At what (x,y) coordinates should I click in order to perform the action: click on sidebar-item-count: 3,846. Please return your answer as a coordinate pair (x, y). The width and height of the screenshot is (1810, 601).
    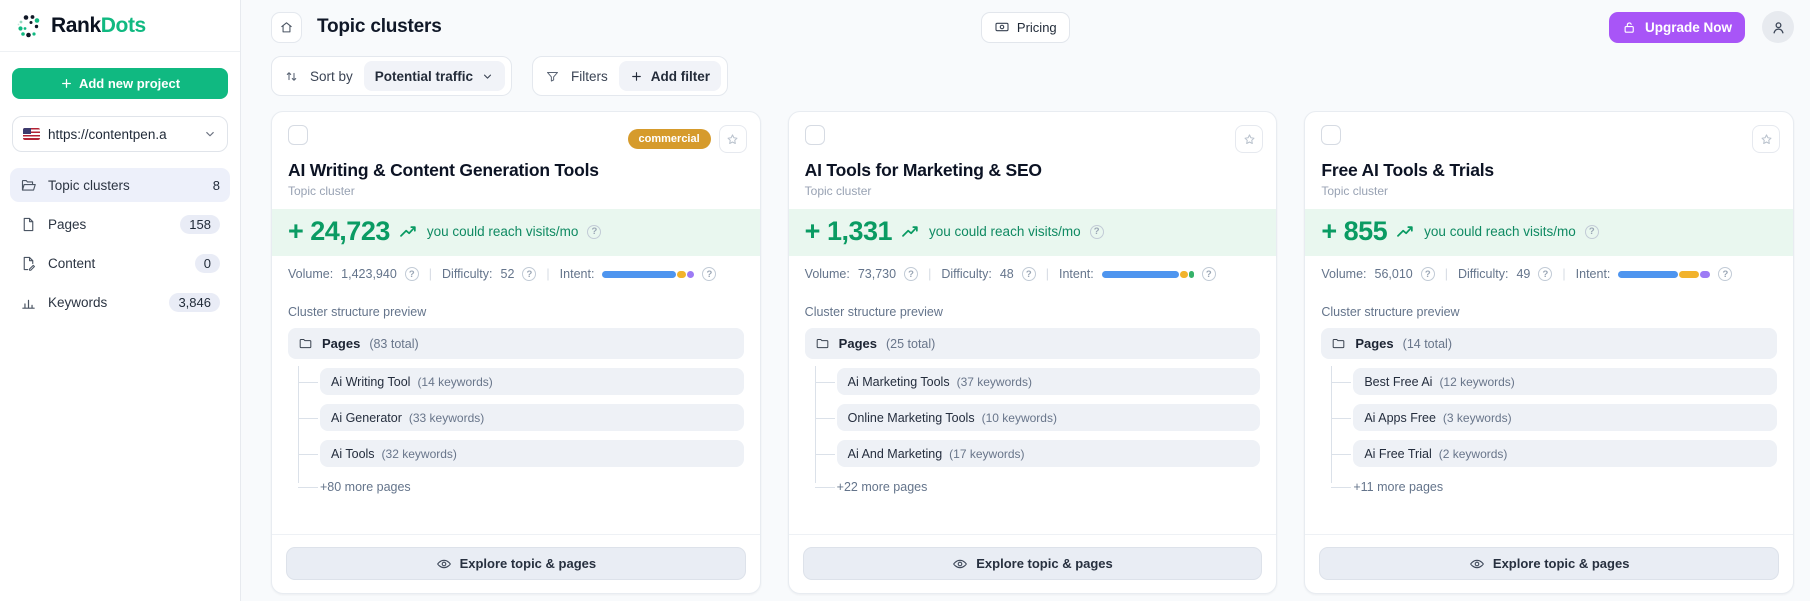
    Looking at the image, I should click on (194, 302).